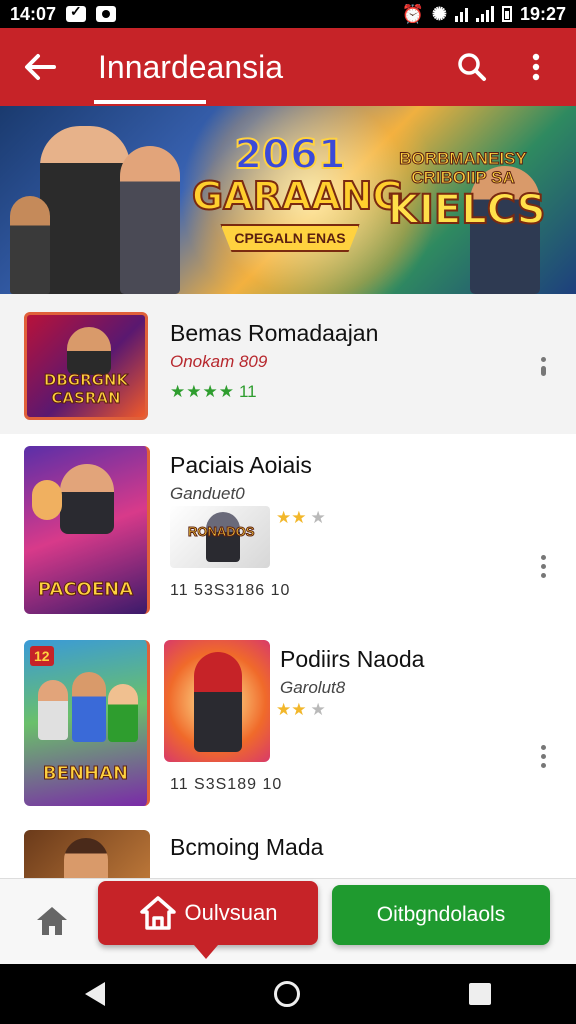 The width and height of the screenshot is (576, 1024). What do you see at coordinates (439, 13) in the screenshot?
I see `vibrate-icon: ✺` at bounding box center [439, 13].